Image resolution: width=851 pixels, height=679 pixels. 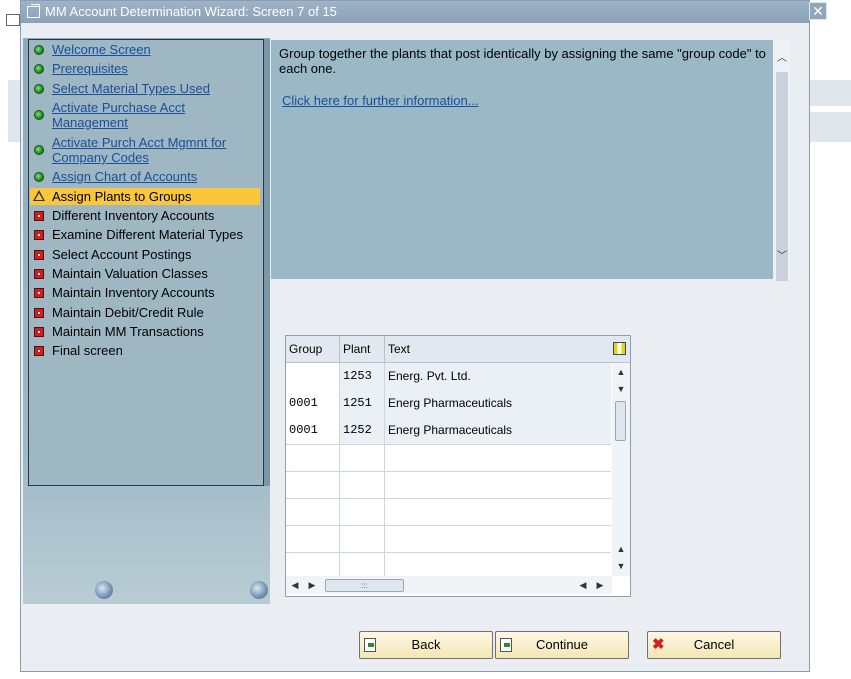 I want to click on scroll-down-icon: ﹀, so click(x=782, y=257).